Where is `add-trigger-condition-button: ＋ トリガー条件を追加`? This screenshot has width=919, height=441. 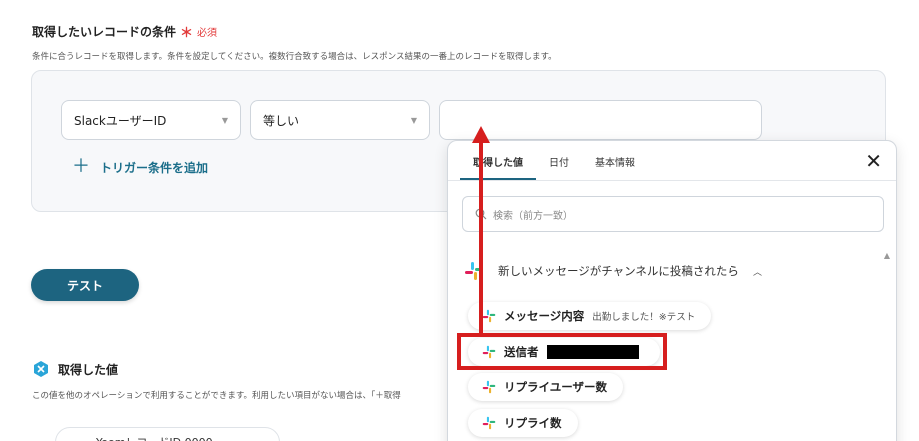 add-trigger-condition-button: ＋ トリガー条件を追加 is located at coordinates (140, 167).